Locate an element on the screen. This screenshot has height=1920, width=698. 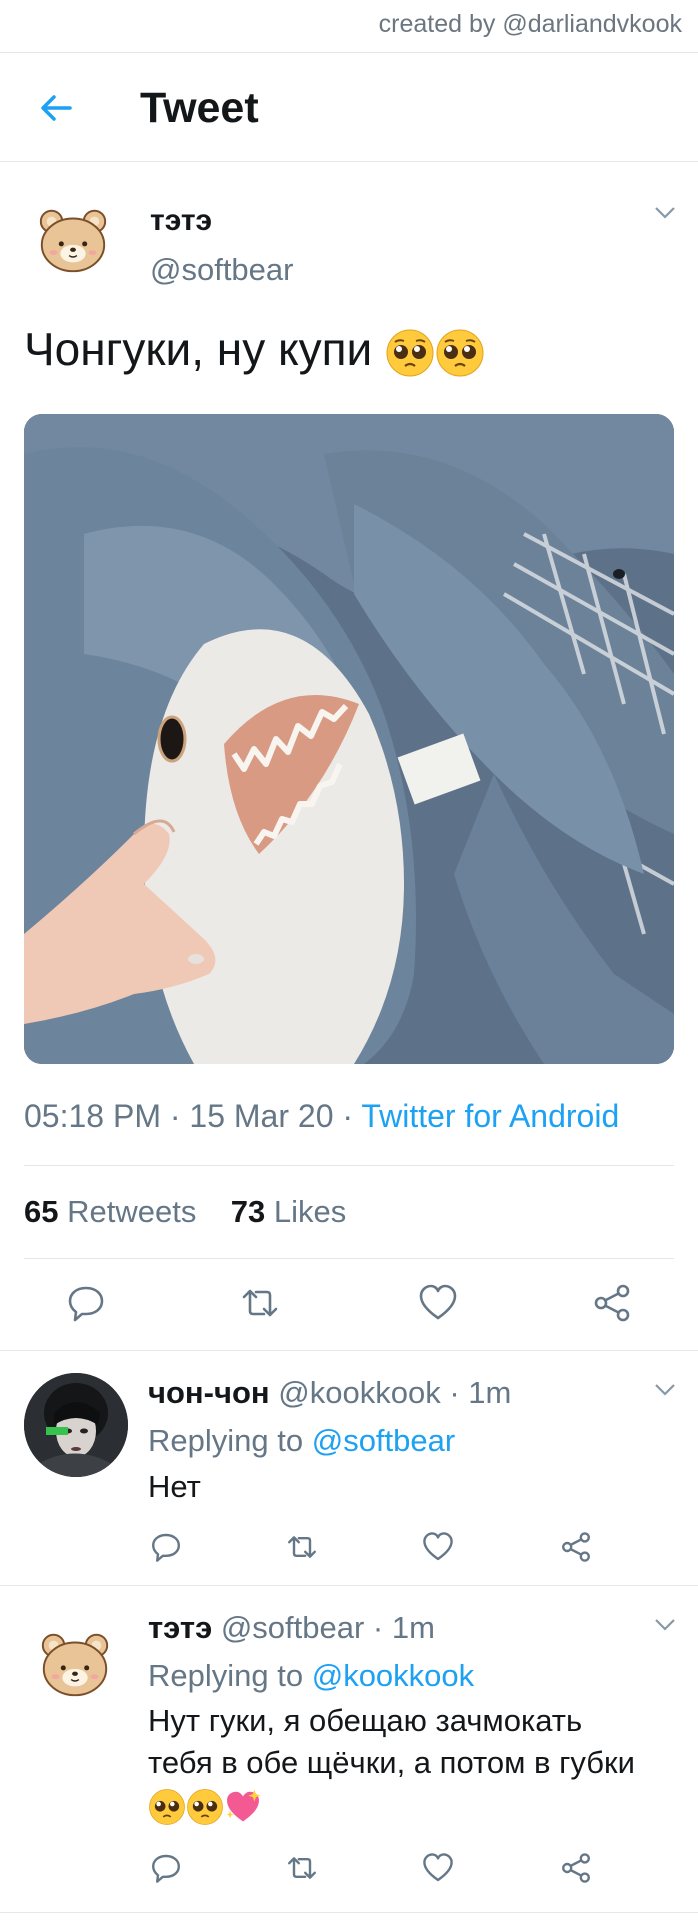
watermark: created by @darliandvkook is located at coordinates (530, 24).